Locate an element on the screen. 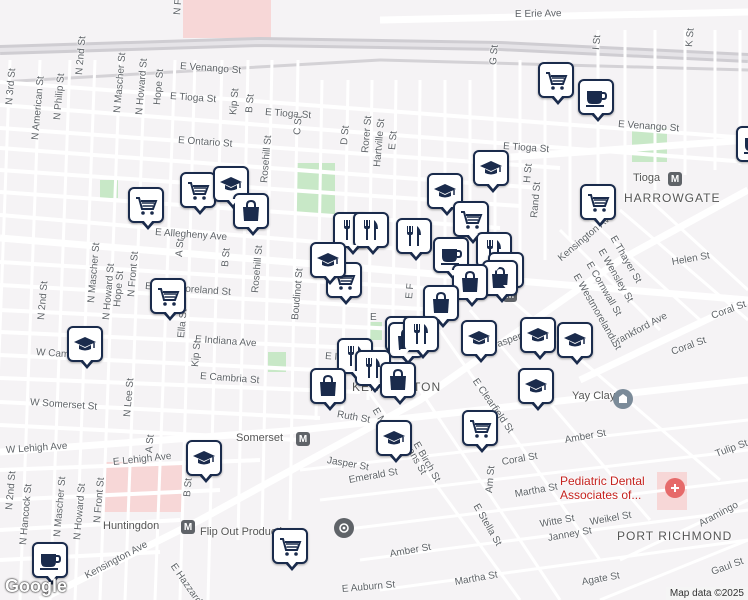 The height and width of the screenshot is (600, 748). hospital-pin-icon is located at coordinates (675, 488).